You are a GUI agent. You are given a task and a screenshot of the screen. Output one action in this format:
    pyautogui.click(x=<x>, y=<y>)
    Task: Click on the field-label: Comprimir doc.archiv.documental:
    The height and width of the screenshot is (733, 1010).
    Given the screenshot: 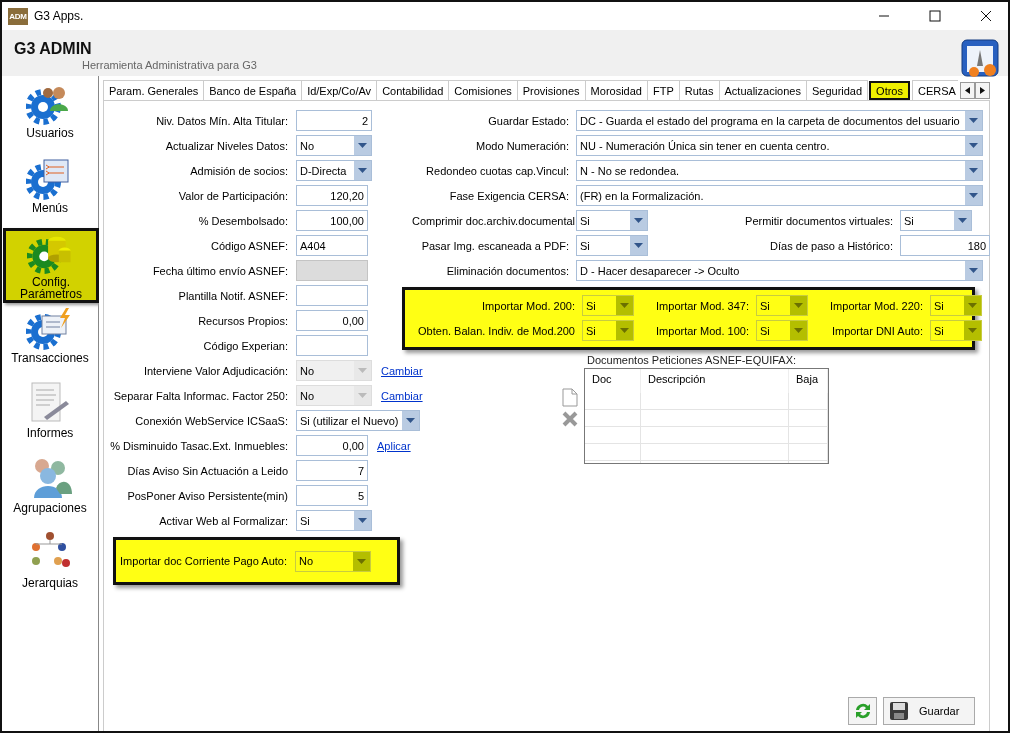 What is the action you would take?
    pyautogui.click(x=494, y=220)
    